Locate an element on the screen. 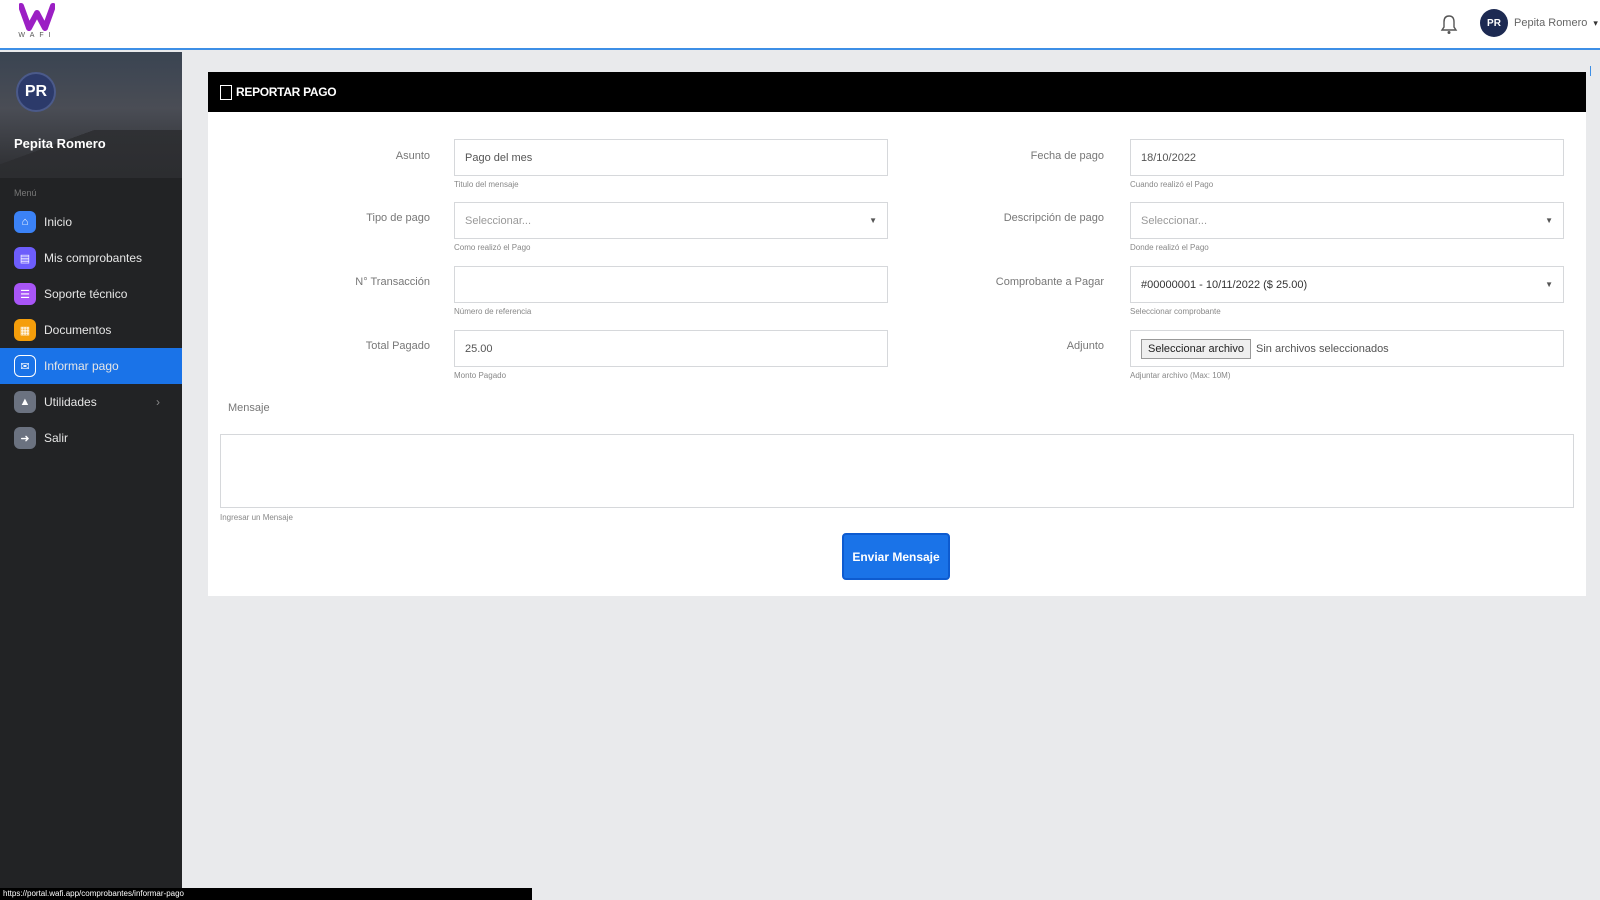 Image resolution: width=1600 pixels, height=900 pixels. adjunto-label: Adjunto is located at coordinates (1085, 346).